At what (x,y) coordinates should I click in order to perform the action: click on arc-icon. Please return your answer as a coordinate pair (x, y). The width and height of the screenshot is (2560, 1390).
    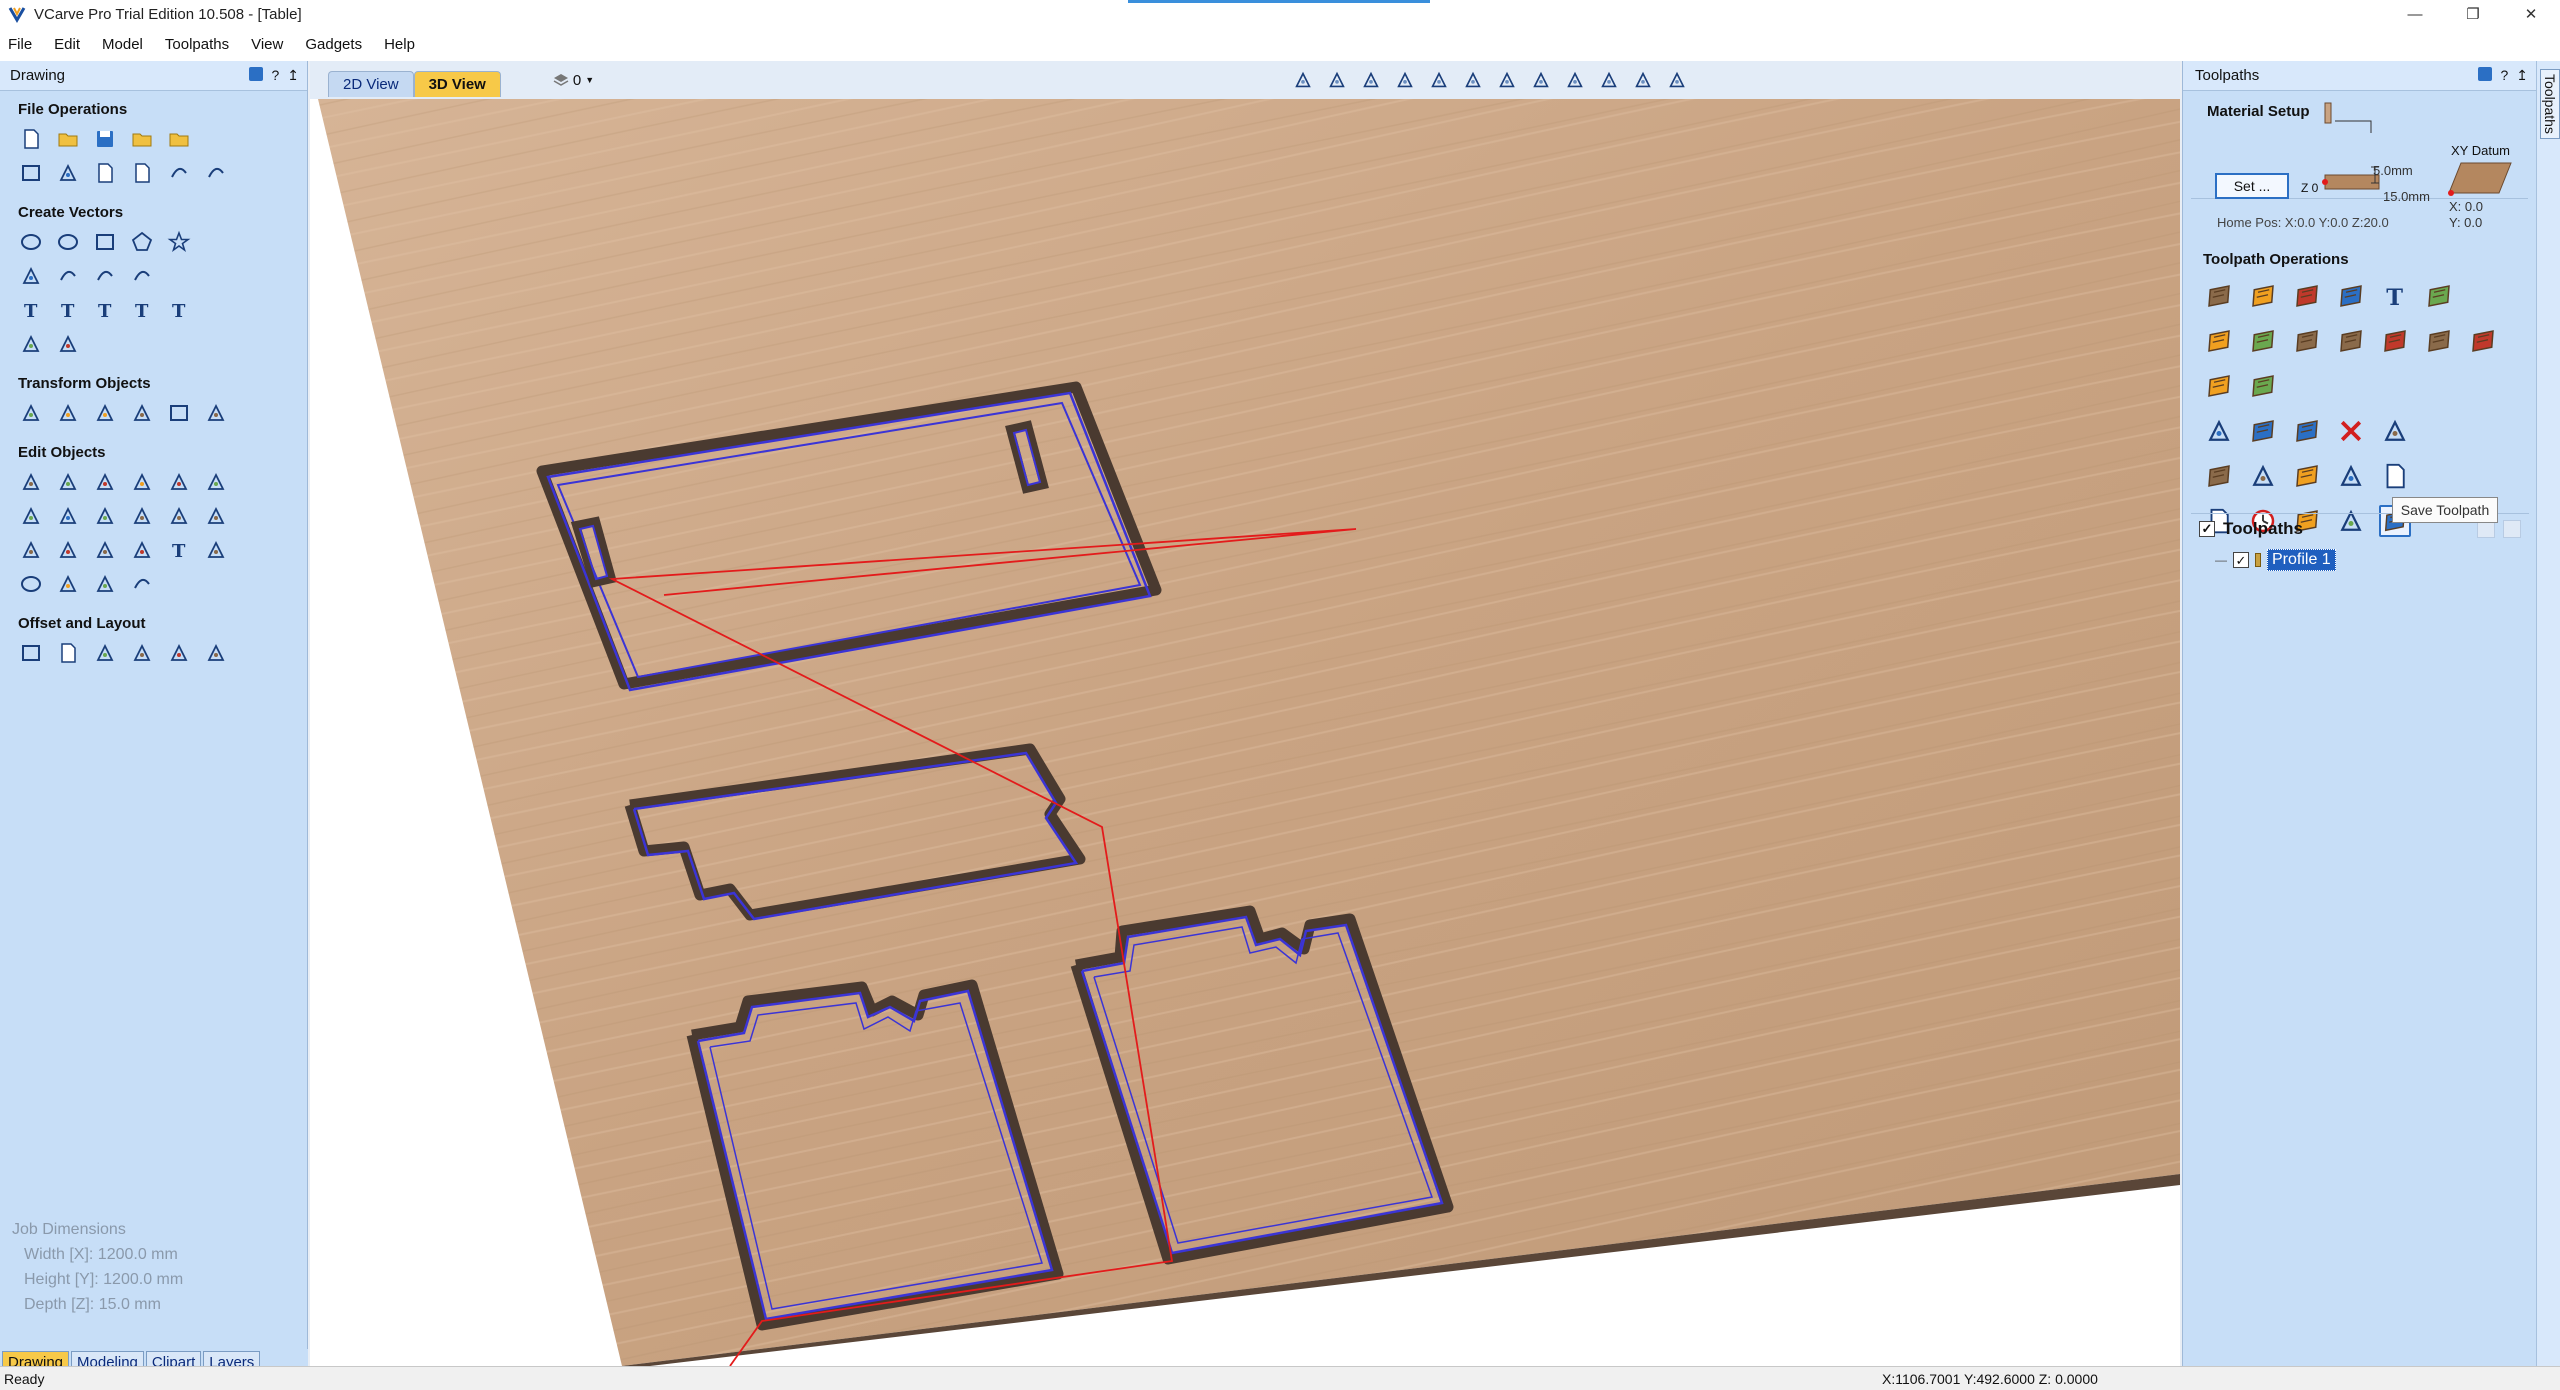
    Looking at the image, I should click on (68, 276).